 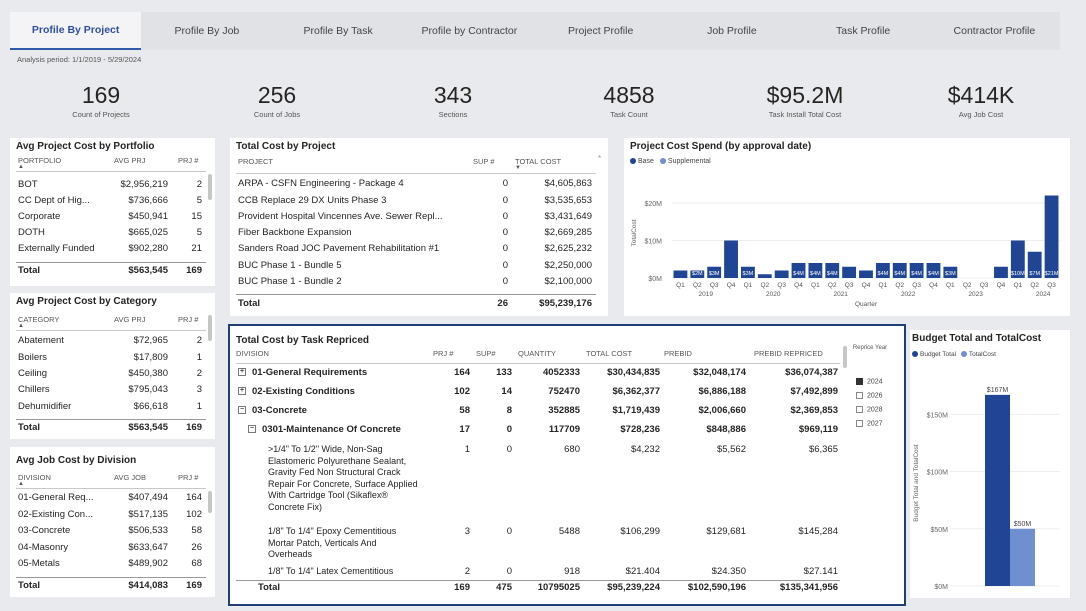 What do you see at coordinates (484, 161) in the screenshot?
I see `col-header: SUP #` at bounding box center [484, 161].